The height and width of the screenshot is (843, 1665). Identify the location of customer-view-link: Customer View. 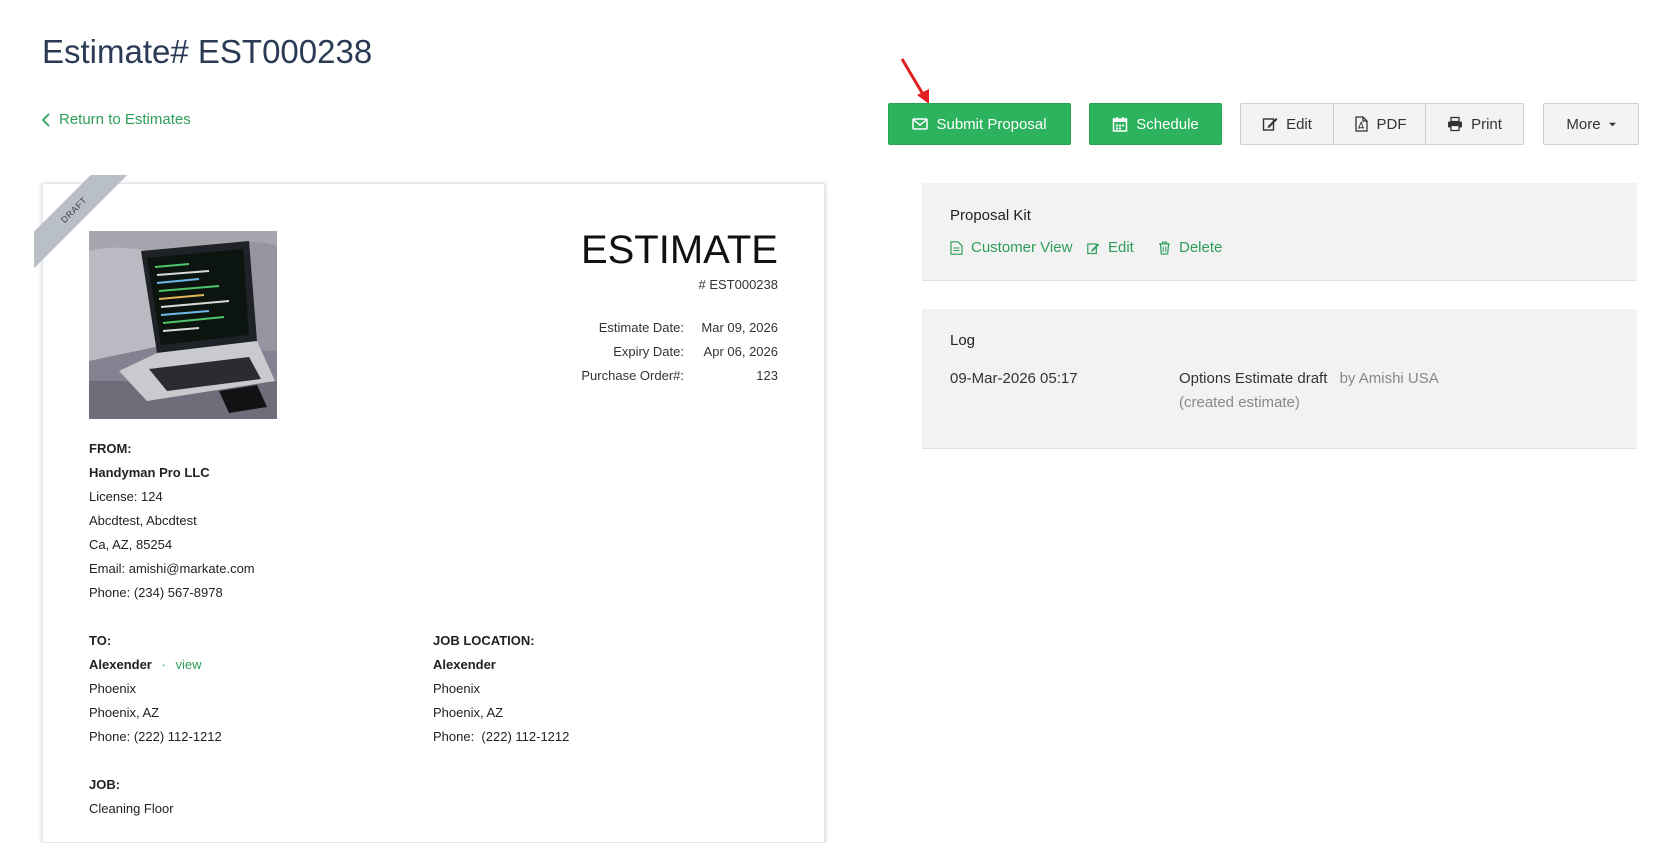
(1011, 247).